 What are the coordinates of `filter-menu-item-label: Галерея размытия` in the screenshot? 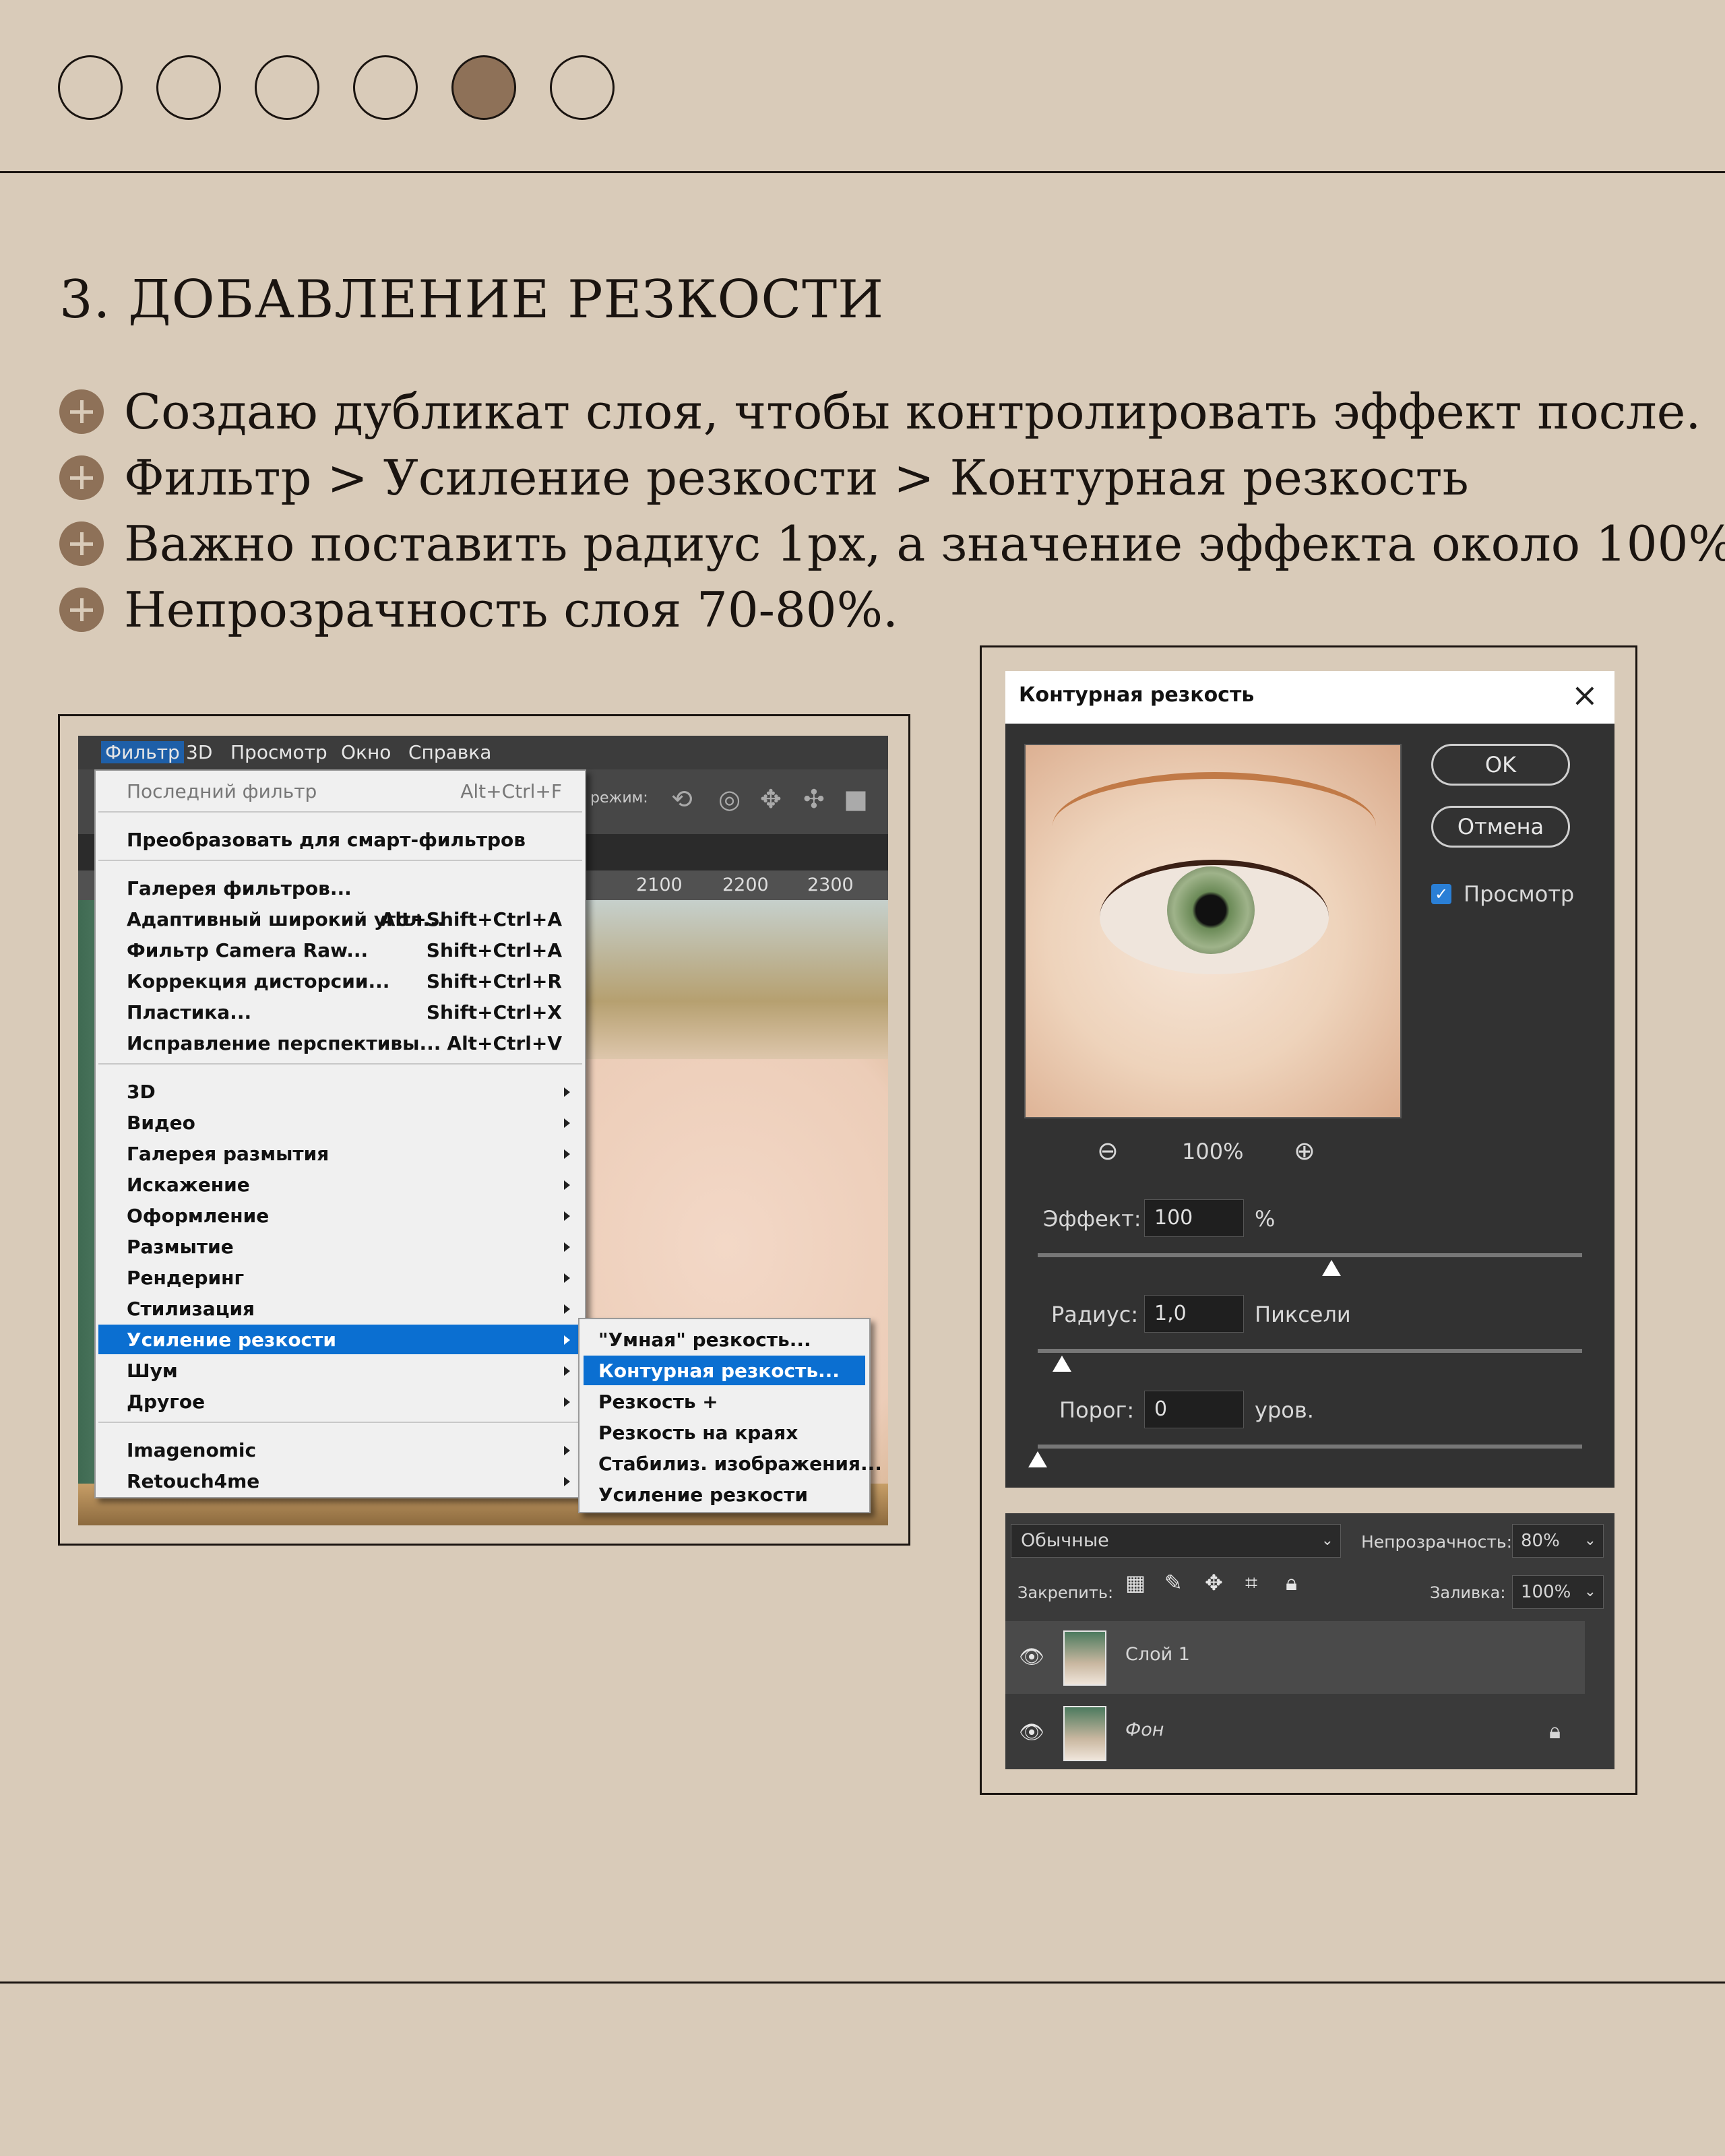 It's located at (228, 1154).